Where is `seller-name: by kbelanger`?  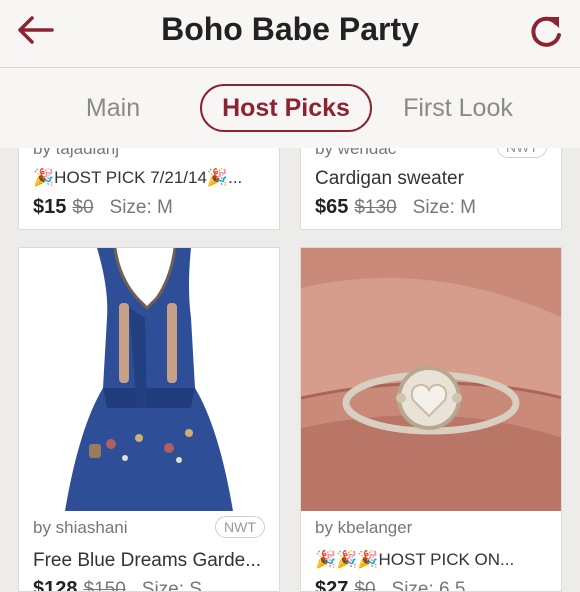
seller-name: by kbelanger is located at coordinates (364, 527).